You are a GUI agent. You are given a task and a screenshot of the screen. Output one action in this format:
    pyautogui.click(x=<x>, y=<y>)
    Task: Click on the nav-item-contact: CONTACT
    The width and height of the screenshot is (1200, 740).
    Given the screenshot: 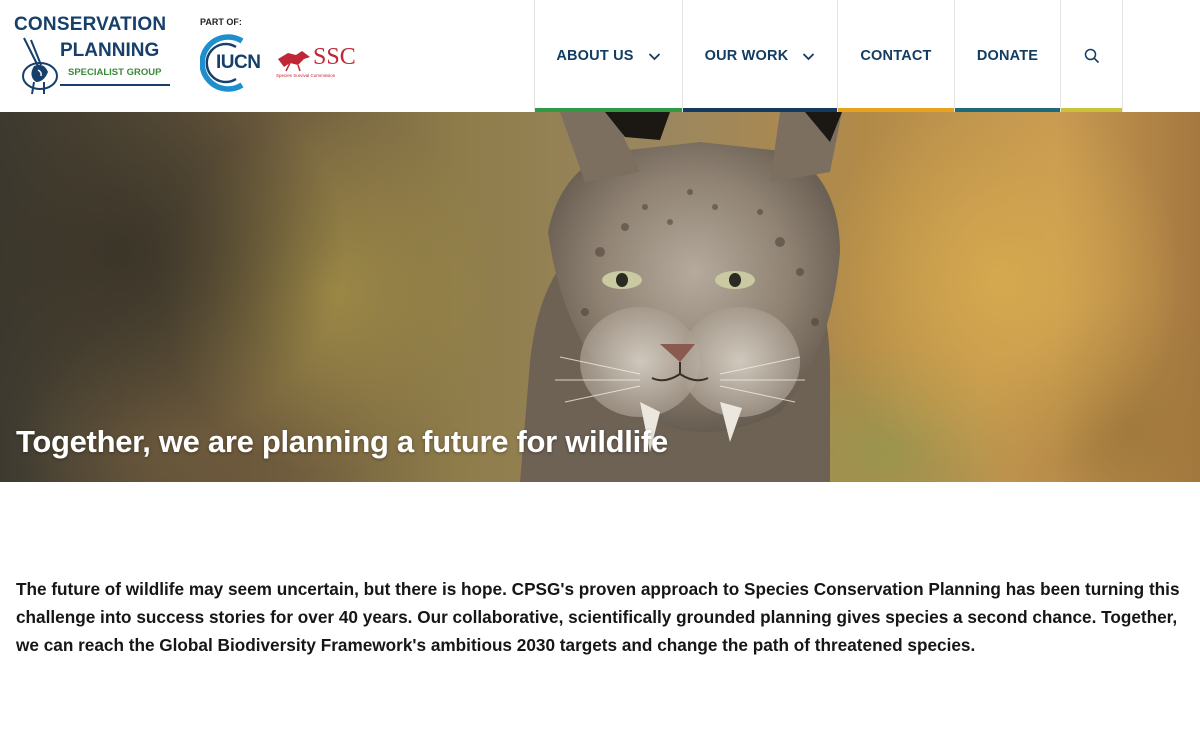 What is the action you would take?
    pyautogui.click(x=895, y=56)
    